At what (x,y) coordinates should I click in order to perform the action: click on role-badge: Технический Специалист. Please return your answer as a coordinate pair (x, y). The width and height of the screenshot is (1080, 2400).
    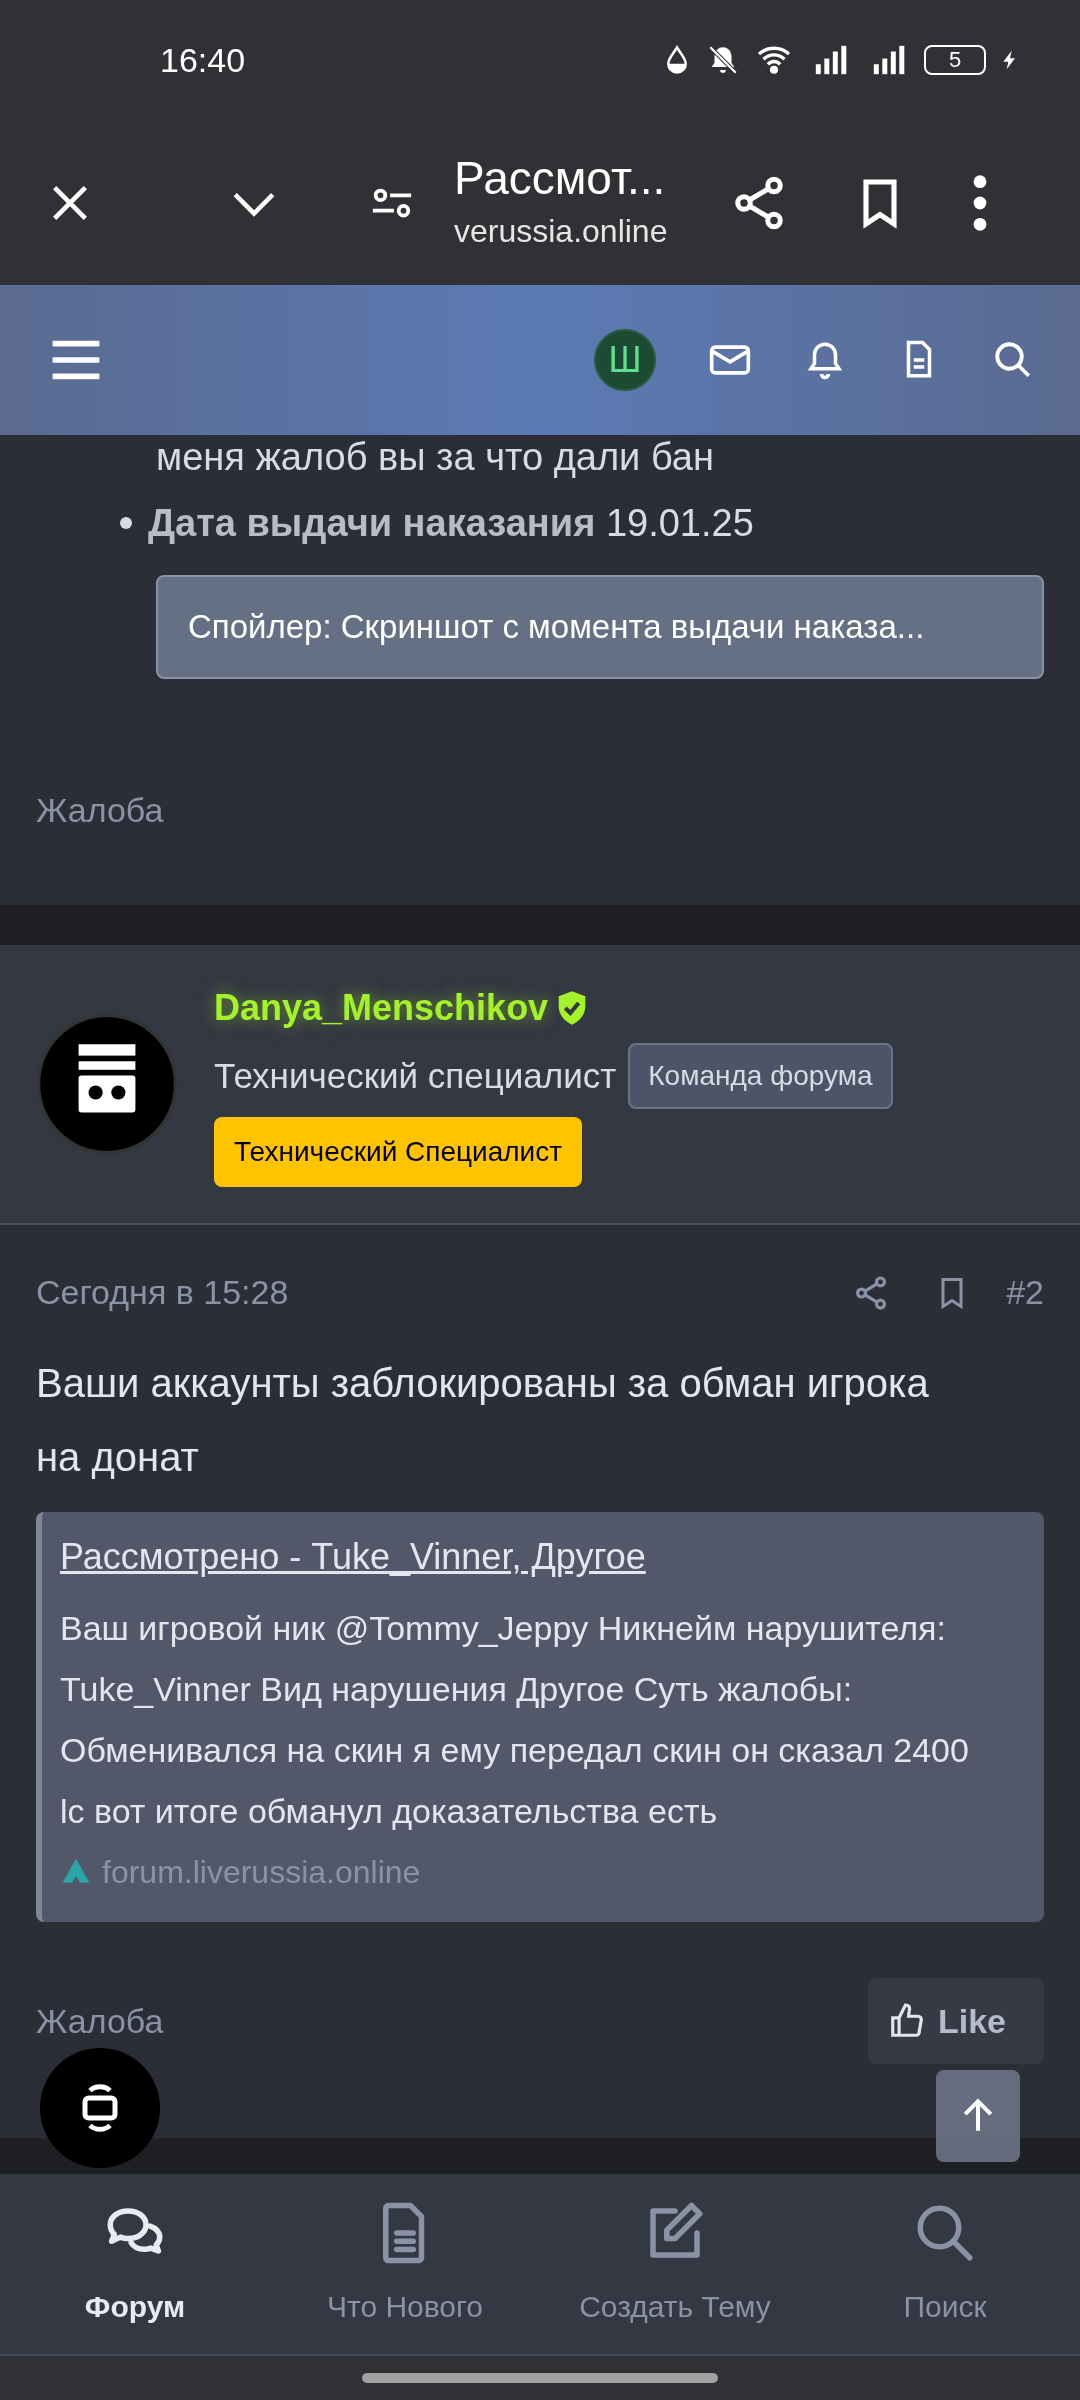
    Looking at the image, I should click on (398, 1152).